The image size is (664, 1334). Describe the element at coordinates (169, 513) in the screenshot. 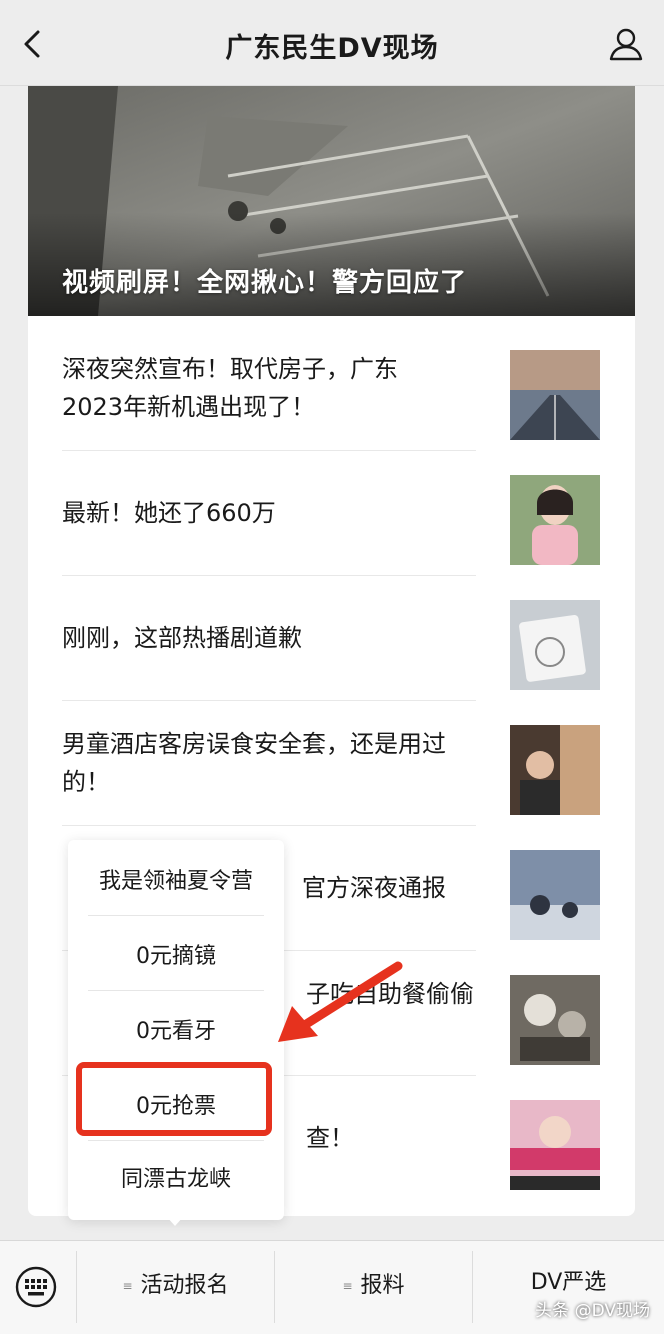

I see `article-title: 最新！她还了660万` at that location.